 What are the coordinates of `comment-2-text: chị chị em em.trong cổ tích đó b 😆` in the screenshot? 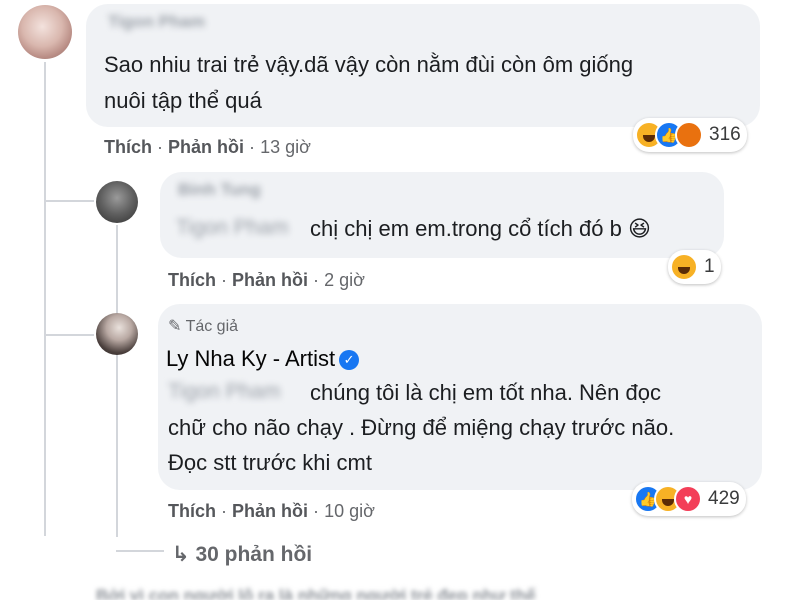 It's located at (480, 229).